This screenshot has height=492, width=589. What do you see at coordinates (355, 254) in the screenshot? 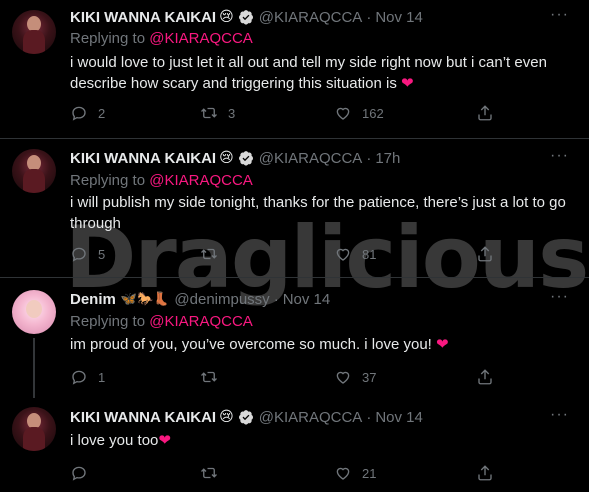
I see `like-button: 81` at bounding box center [355, 254].